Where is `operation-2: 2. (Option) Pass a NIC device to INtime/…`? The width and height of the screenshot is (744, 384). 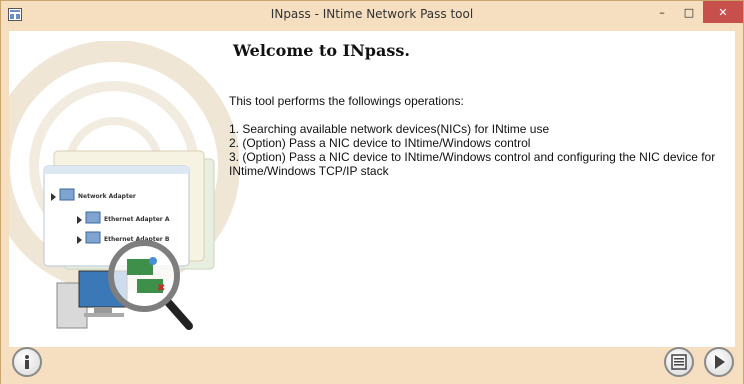 operation-2: 2. (Option) Pass a NIC device to INtime/… is located at coordinates (380, 143).